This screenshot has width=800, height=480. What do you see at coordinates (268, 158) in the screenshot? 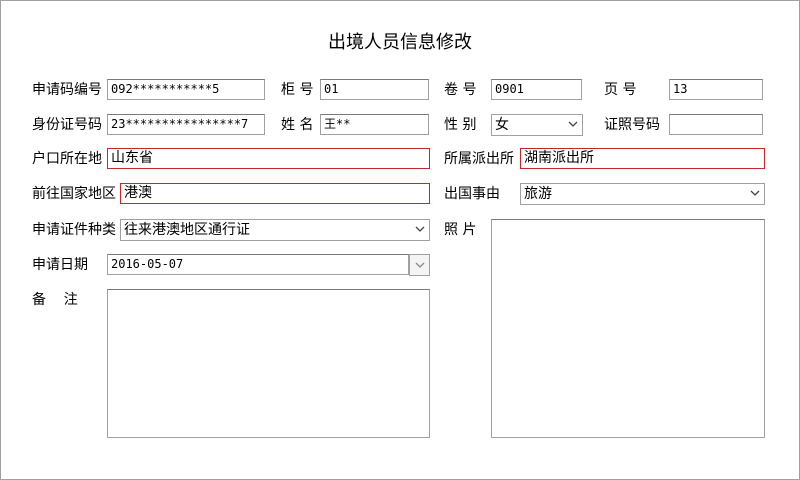
I see `hukou-input: 山东省` at bounding box center [268, 158].